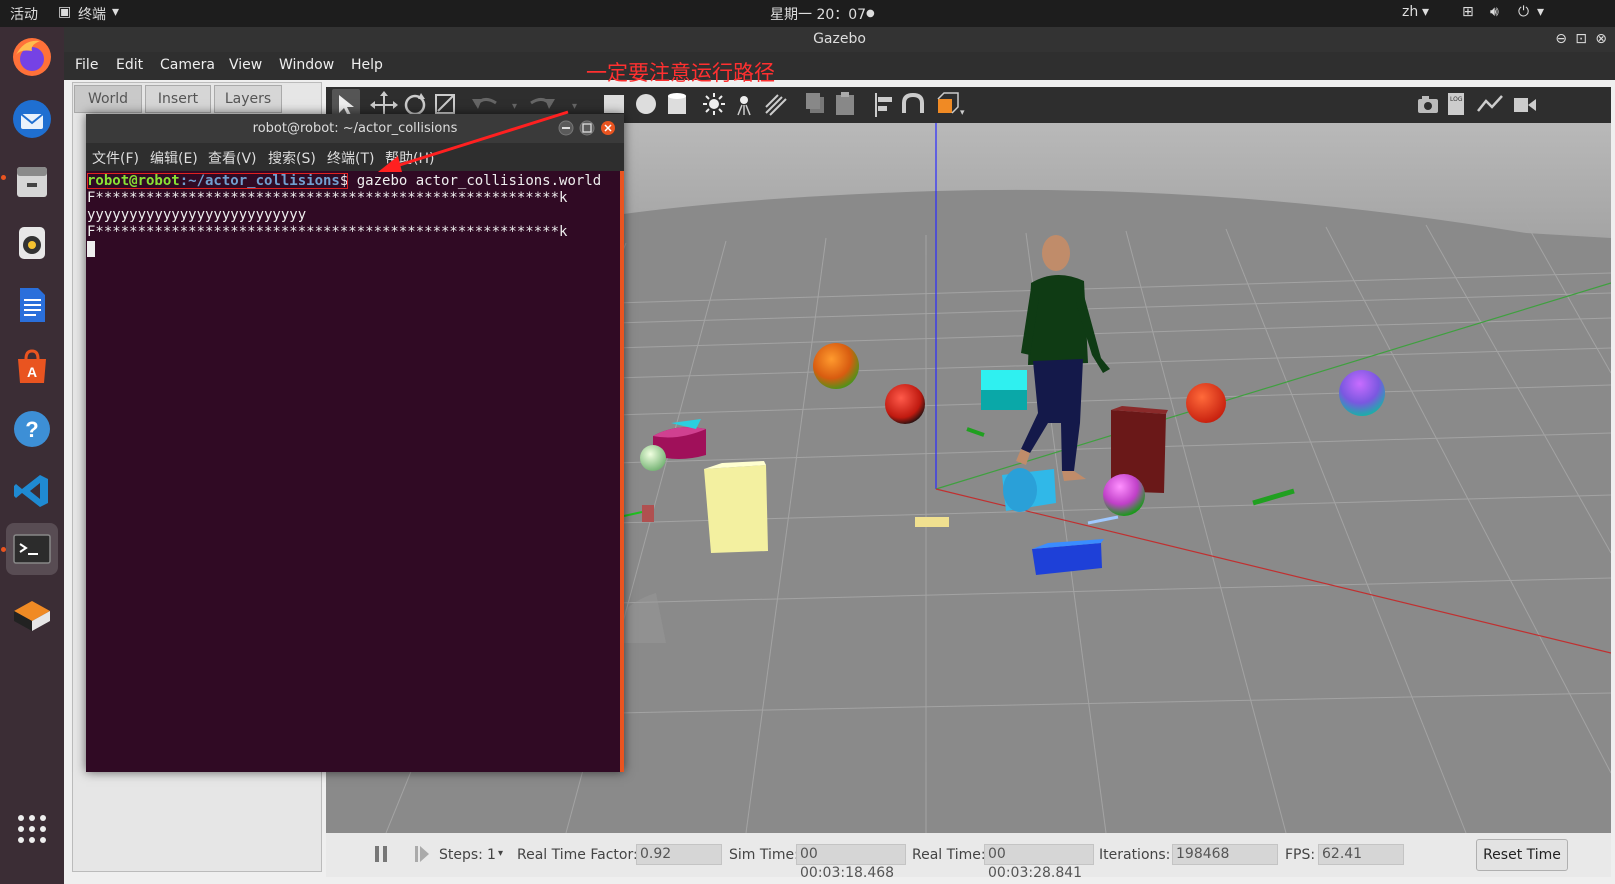 This screenshot has width=1615, height=884. I want to click on rhythmbox-icon, so click(32, 243).